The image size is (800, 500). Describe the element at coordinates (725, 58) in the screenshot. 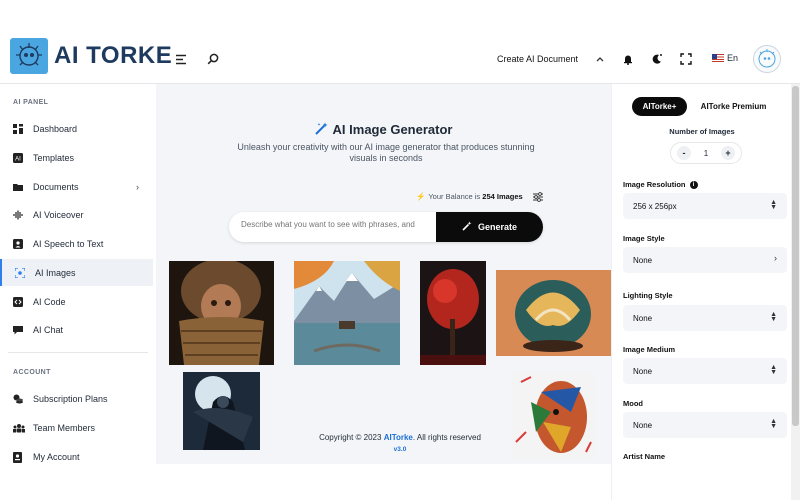

I see `language-selector: En` at that location.